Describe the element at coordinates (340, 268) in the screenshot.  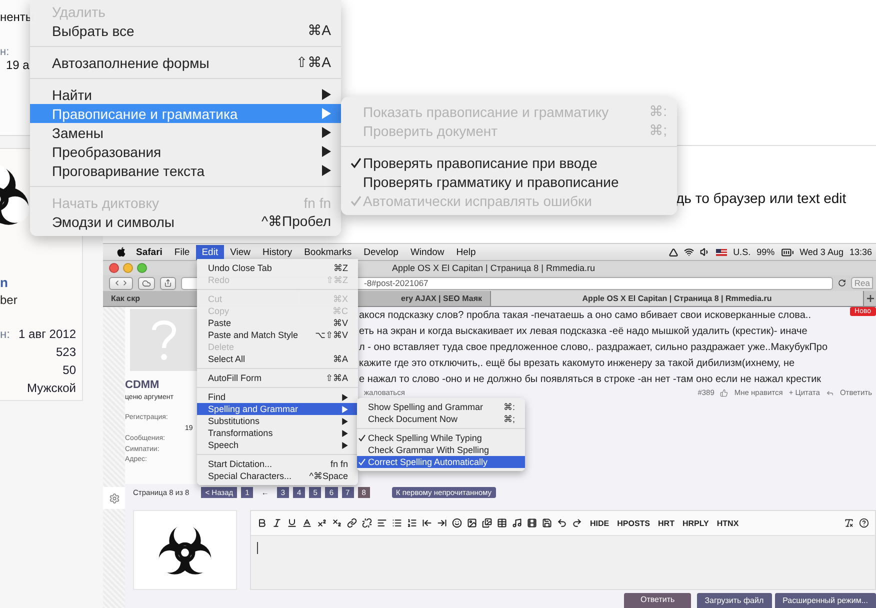
I see `shortcut-label: ⌘Z` at that location.